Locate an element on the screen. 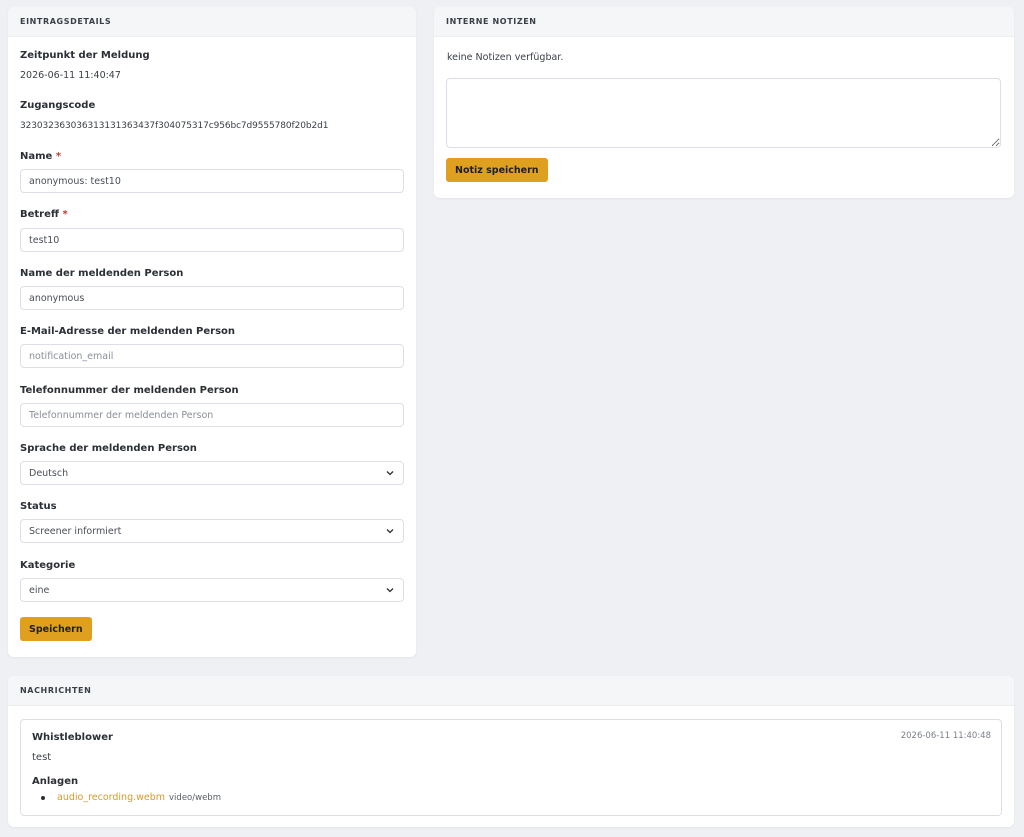 The image size is (1024, 837). phone-input is located at coordinates (212, 415).